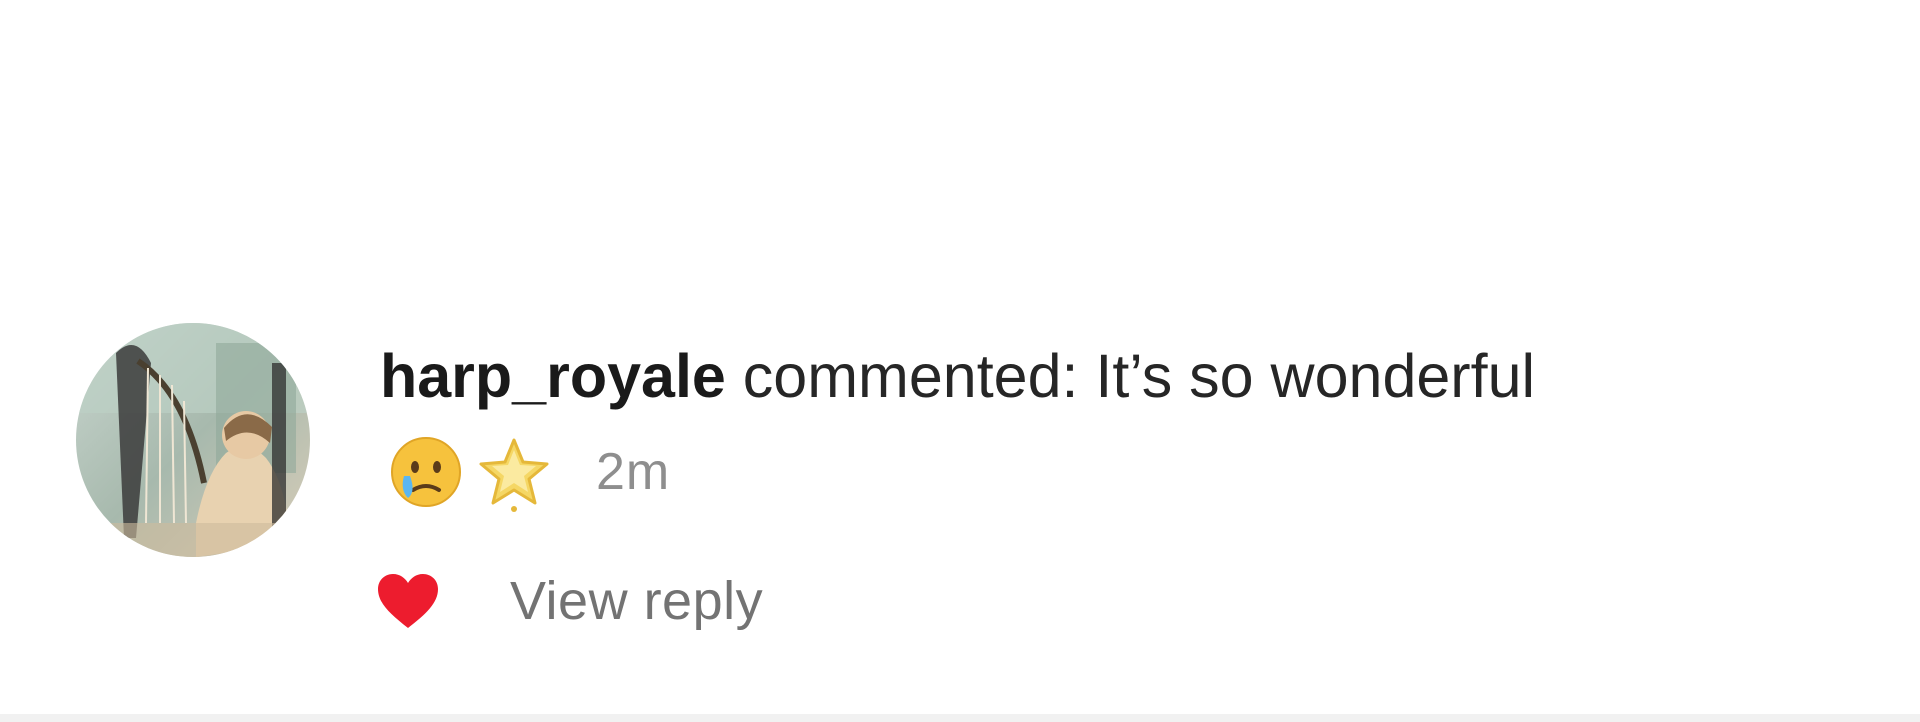  I want to click on comment-text: harp_royale commented: It’s so wonderful, so click(957, 376).